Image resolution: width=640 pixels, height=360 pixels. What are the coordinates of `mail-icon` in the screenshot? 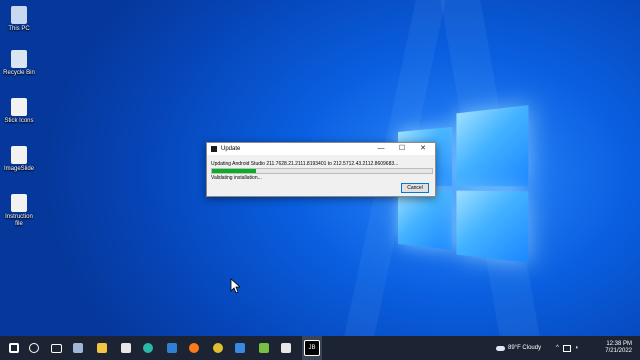 It's located at (172, 348).